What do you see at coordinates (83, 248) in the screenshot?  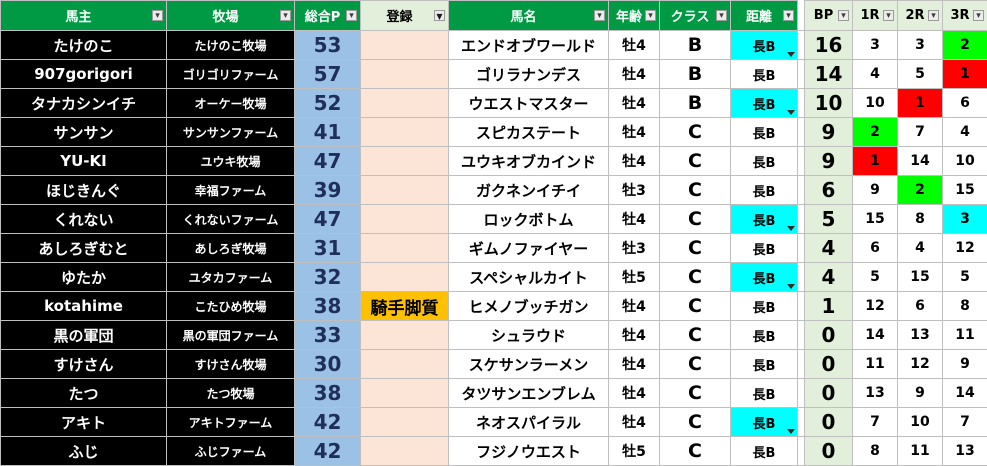 I see `owner-cell: あしろぎむと` at bounding box center [83, 248].